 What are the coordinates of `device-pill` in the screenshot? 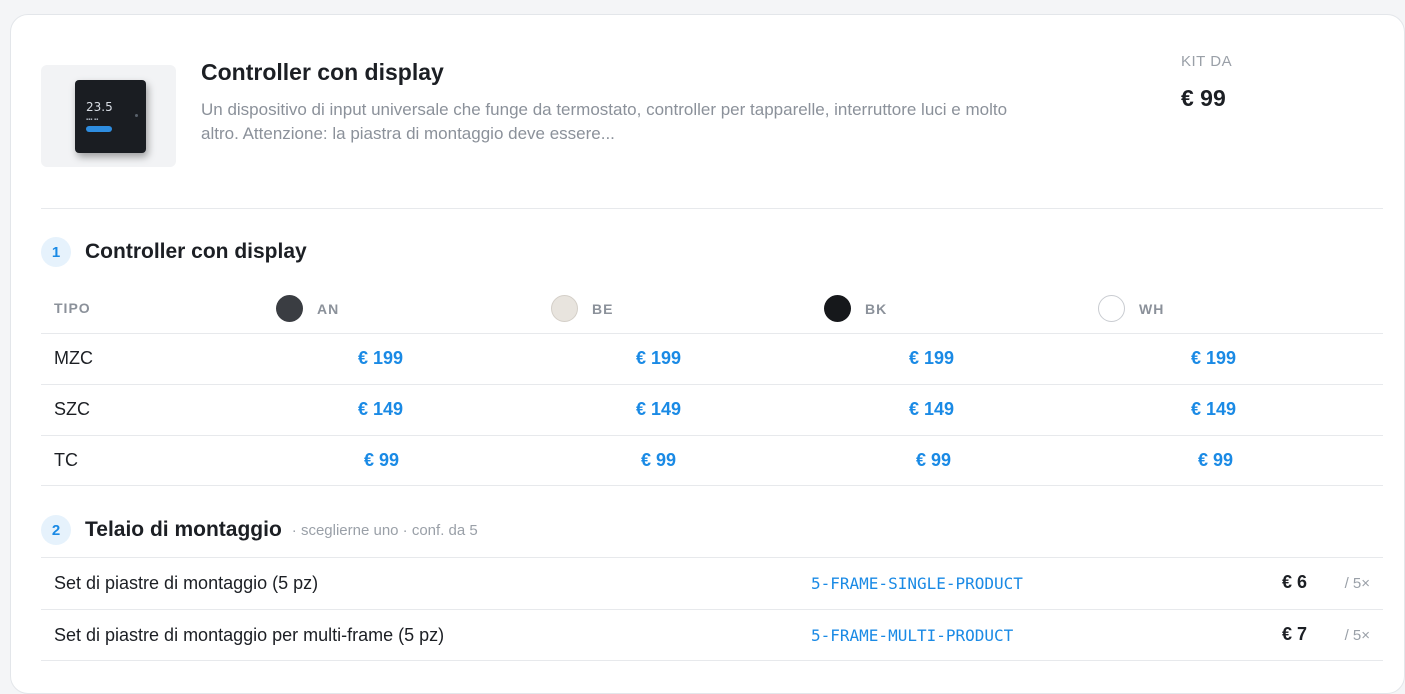 It's located at (99, 129).